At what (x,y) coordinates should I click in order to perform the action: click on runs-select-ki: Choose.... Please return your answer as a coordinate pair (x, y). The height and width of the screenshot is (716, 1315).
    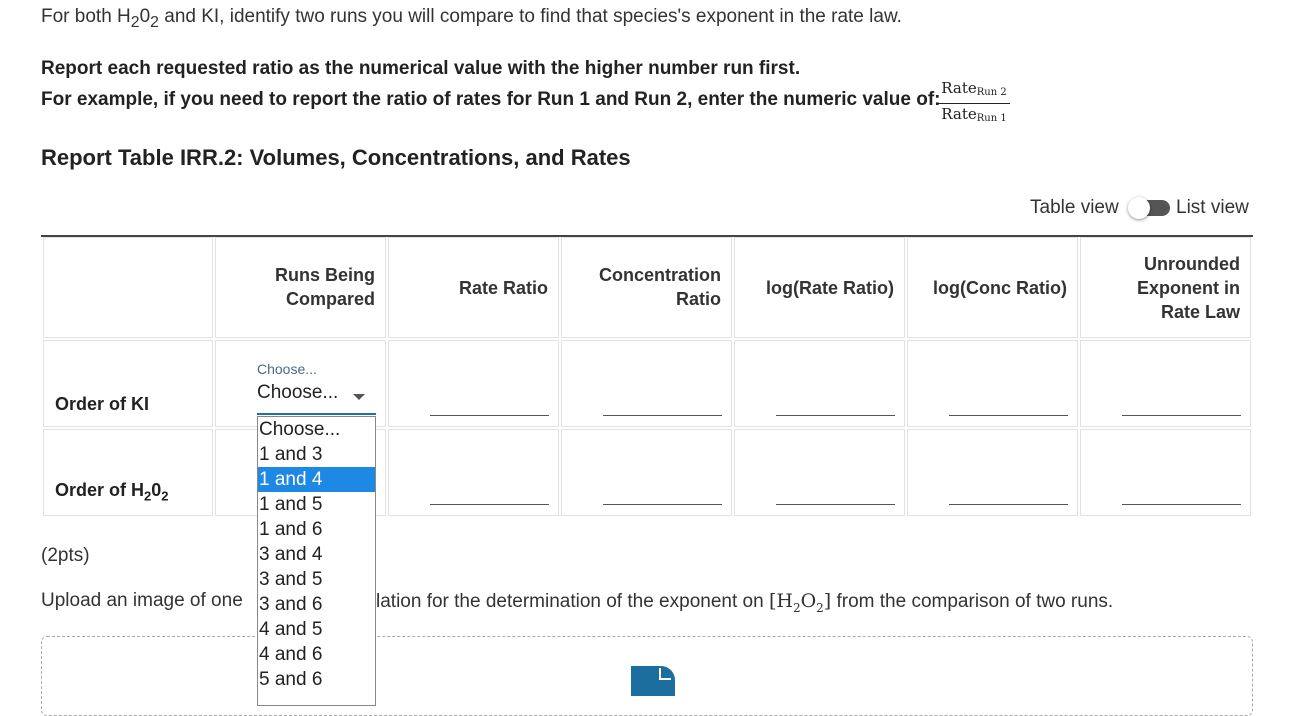
    Looking at the image, I should click on (297, 393).